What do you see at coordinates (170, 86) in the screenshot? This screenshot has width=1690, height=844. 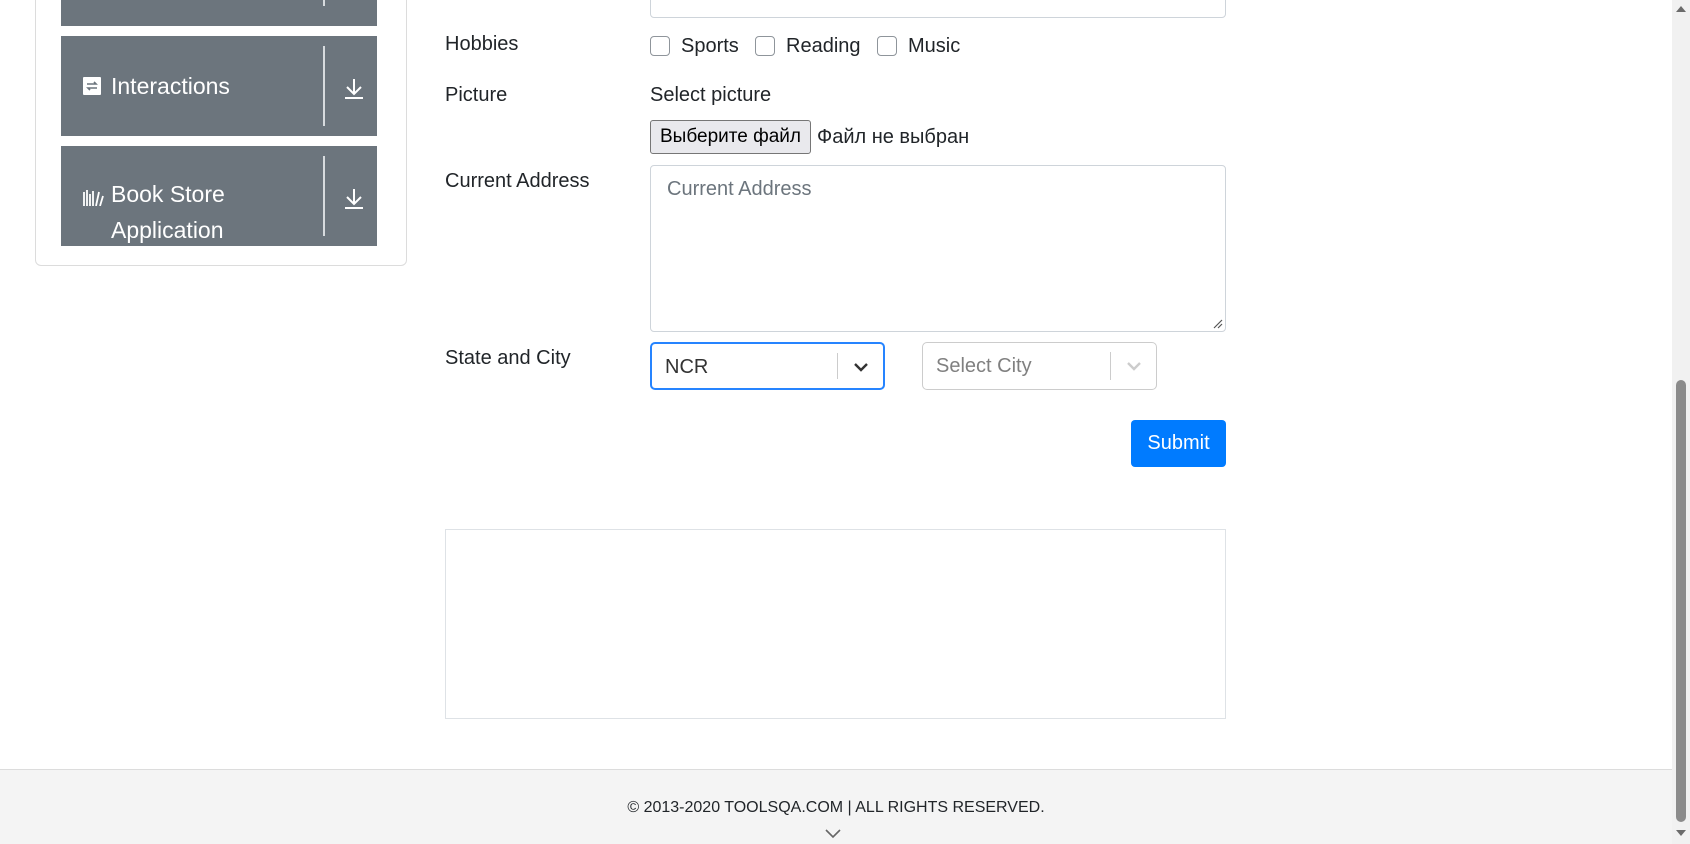 I see `sidebar-group-label: Interactions` at bounding box center [170, 86].